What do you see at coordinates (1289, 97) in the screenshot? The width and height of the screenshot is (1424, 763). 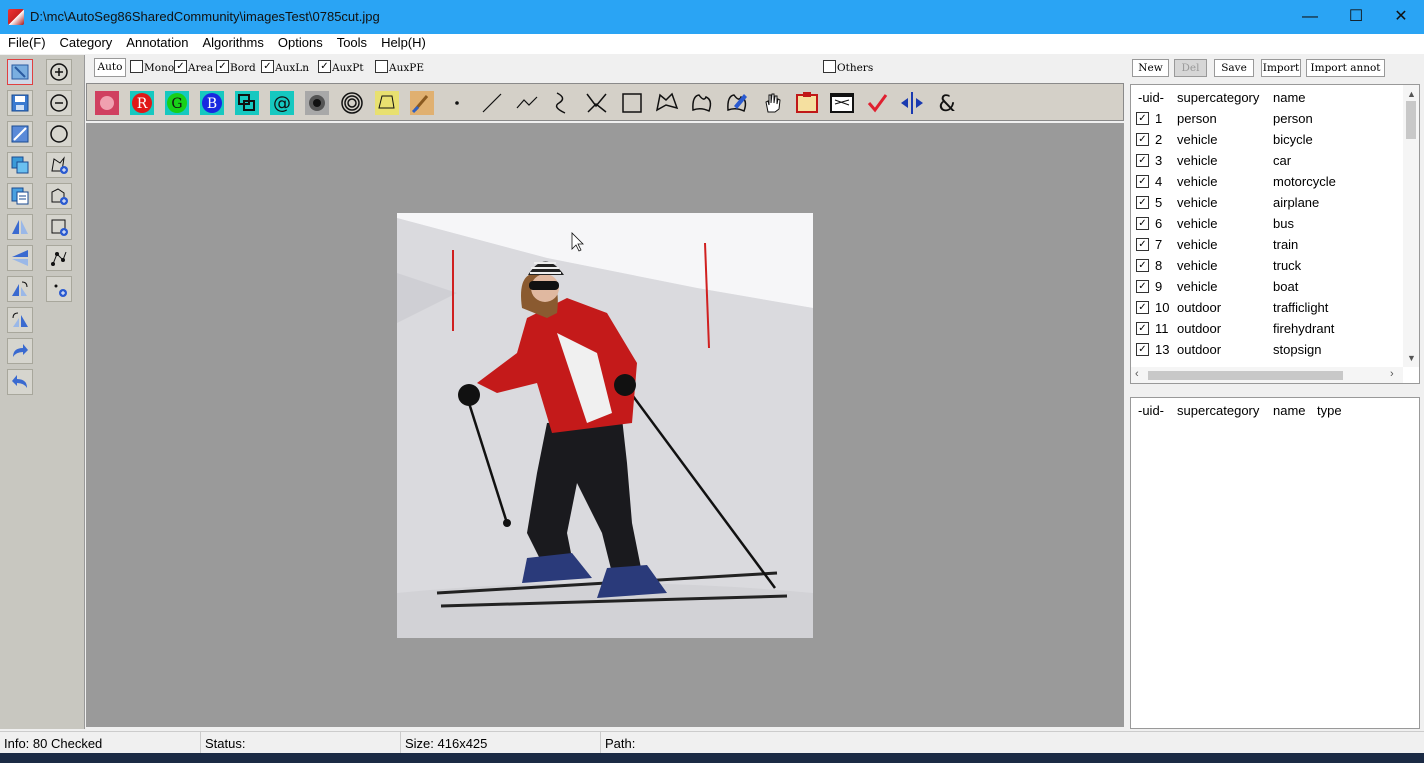 I see `header-name: name` at bounding box center [1289, 97].